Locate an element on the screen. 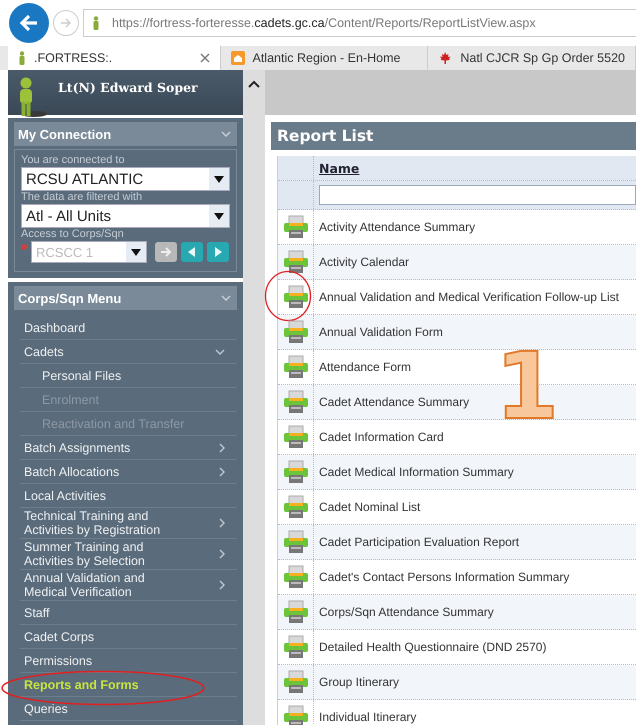 Image resolution: width=636 pixels, height=725 pixels. report-name: Activity Attendance Summary is located at coordinates (397, 227).